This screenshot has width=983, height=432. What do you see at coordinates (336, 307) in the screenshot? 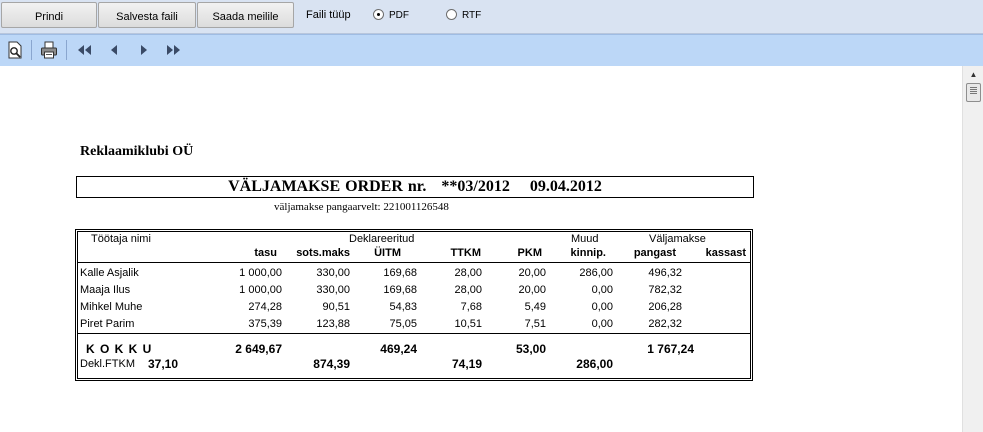
I see `row-sots: 90,51` at bounding box center [336, 307].